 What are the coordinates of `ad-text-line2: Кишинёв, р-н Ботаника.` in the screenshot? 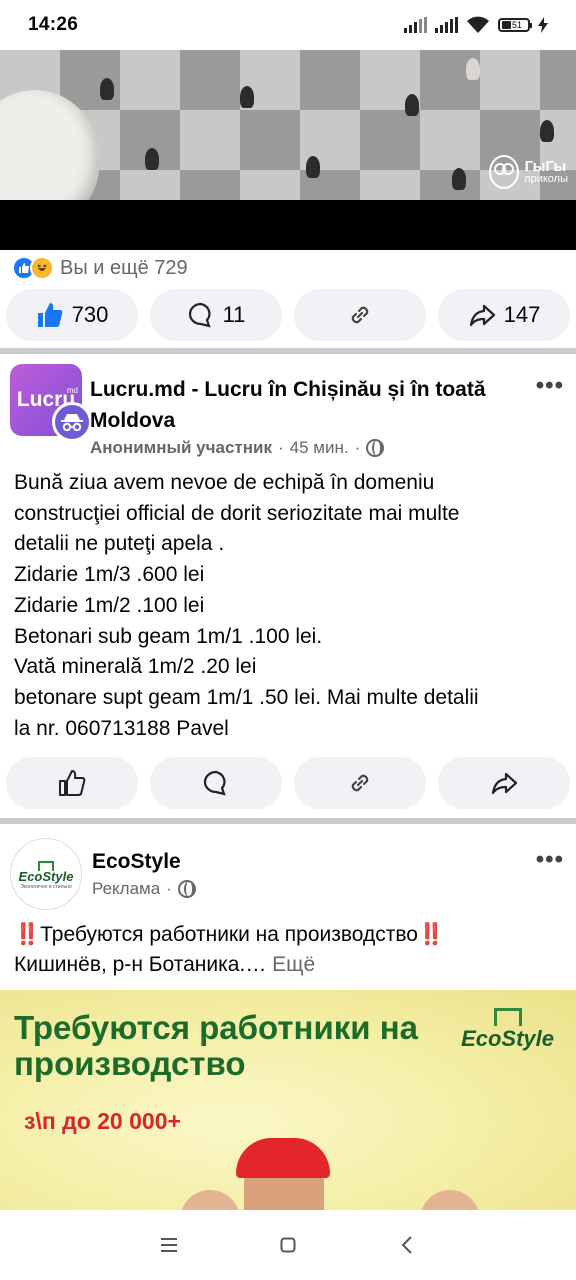 It's located at (130, 964).